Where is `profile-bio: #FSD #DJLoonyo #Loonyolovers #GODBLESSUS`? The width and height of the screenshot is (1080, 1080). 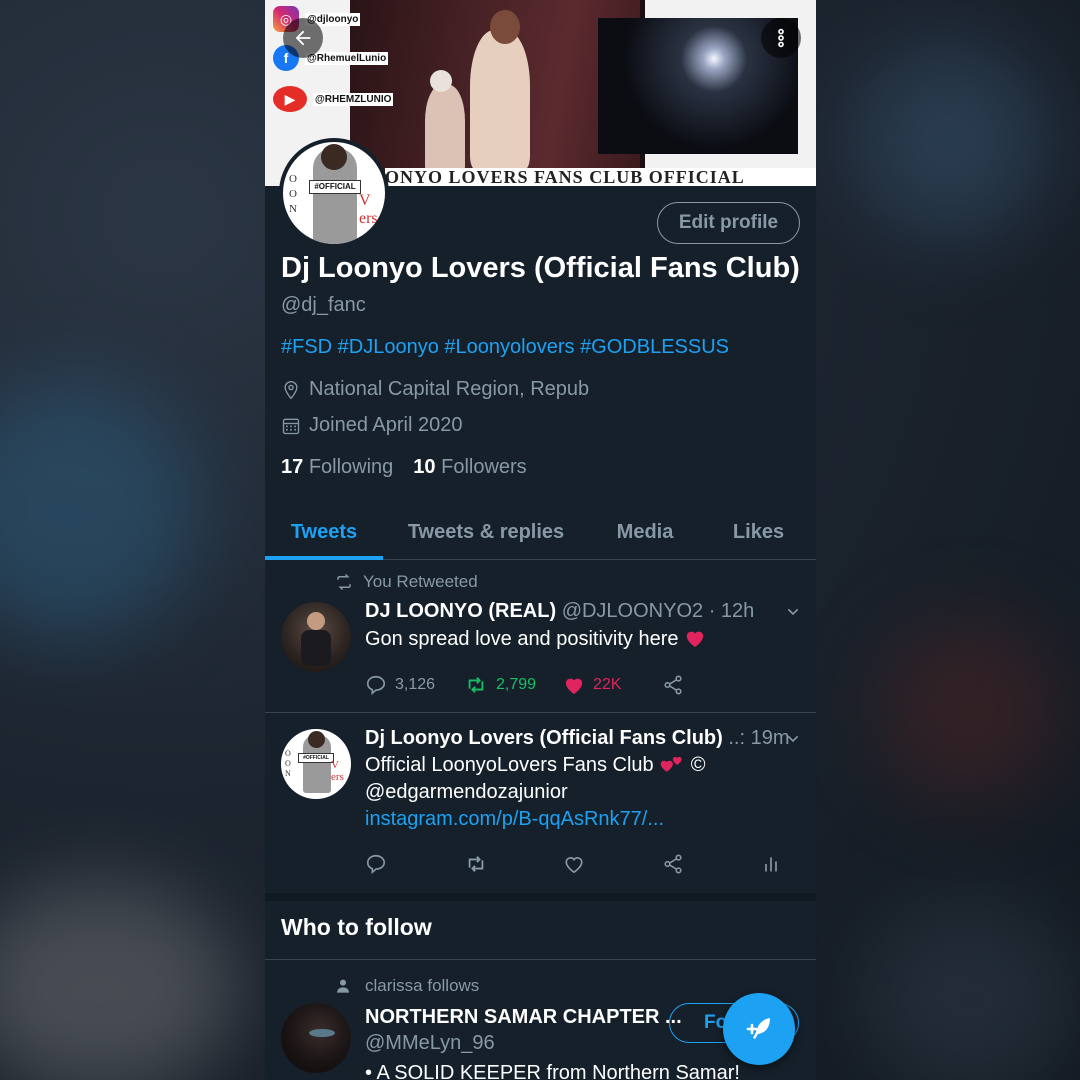
profile-bio: #FSD #DJLoonyo #Loonyolovers #GODBLESSUS is located at coordinates (505, 347).